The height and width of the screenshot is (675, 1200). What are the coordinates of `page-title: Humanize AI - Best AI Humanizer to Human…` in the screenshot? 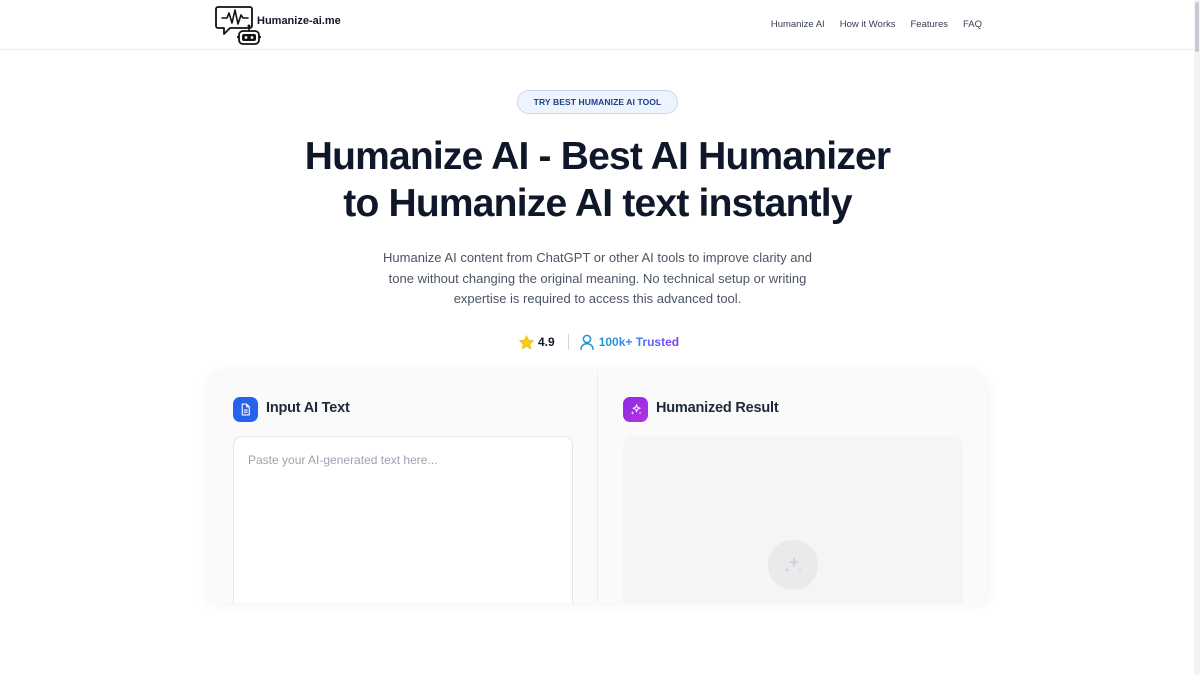 It's located at (597, 180).